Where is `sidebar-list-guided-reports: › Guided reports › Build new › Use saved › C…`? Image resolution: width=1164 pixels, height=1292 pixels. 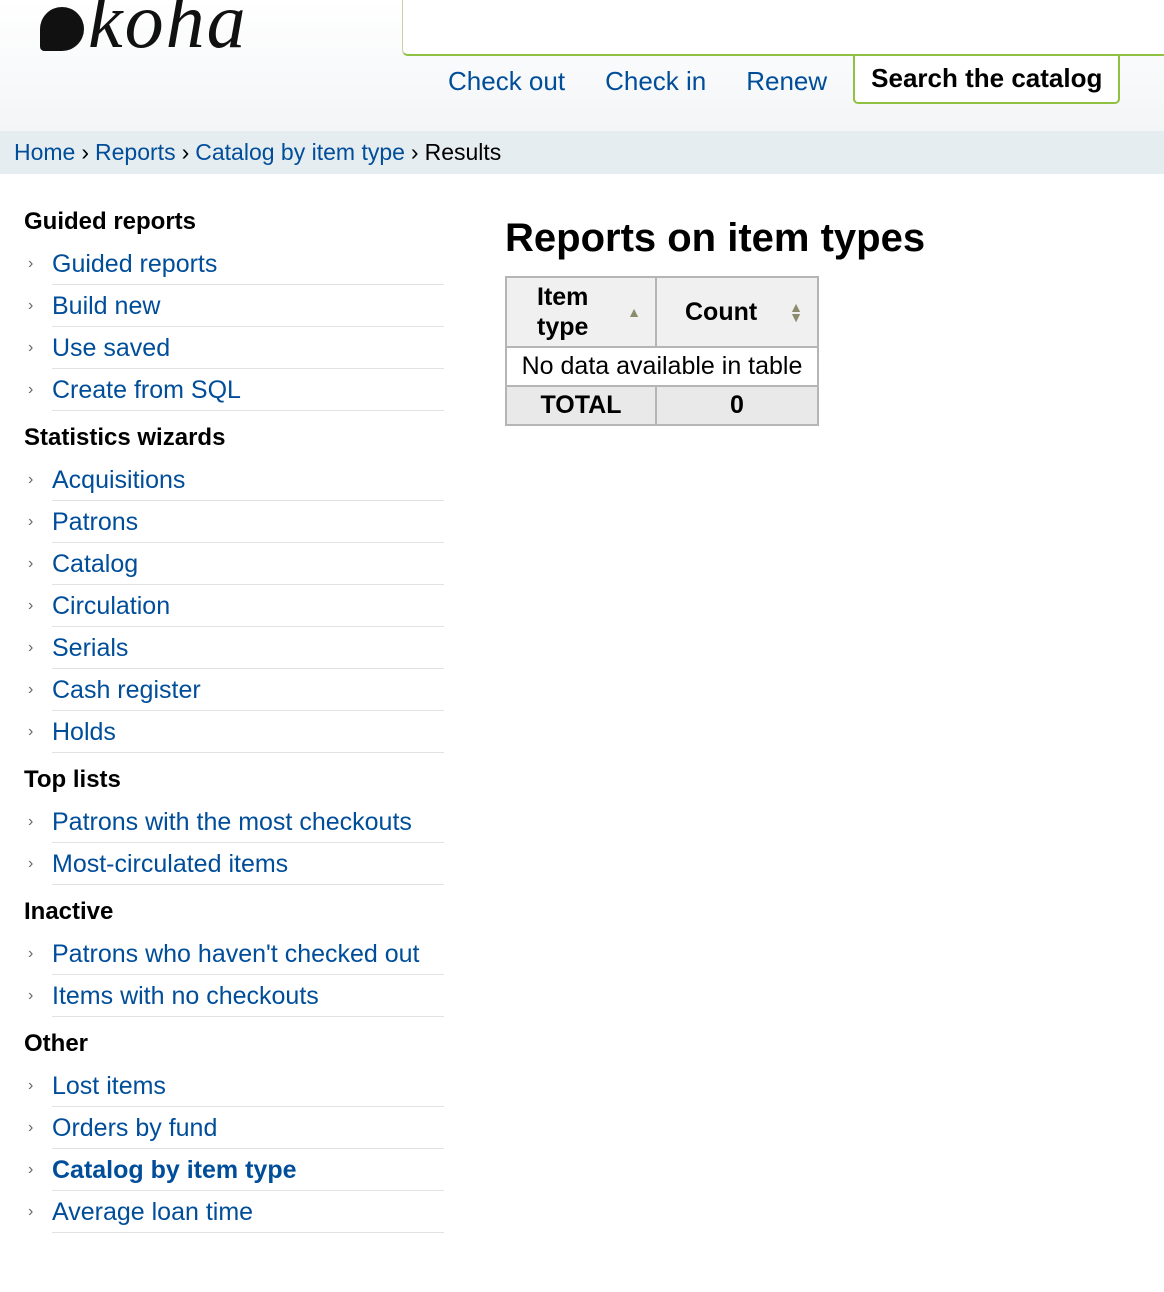
sidebar-list-guided-reports: › Guided reports › Build new › Use saved › C… is located at coordinates (234, 327).